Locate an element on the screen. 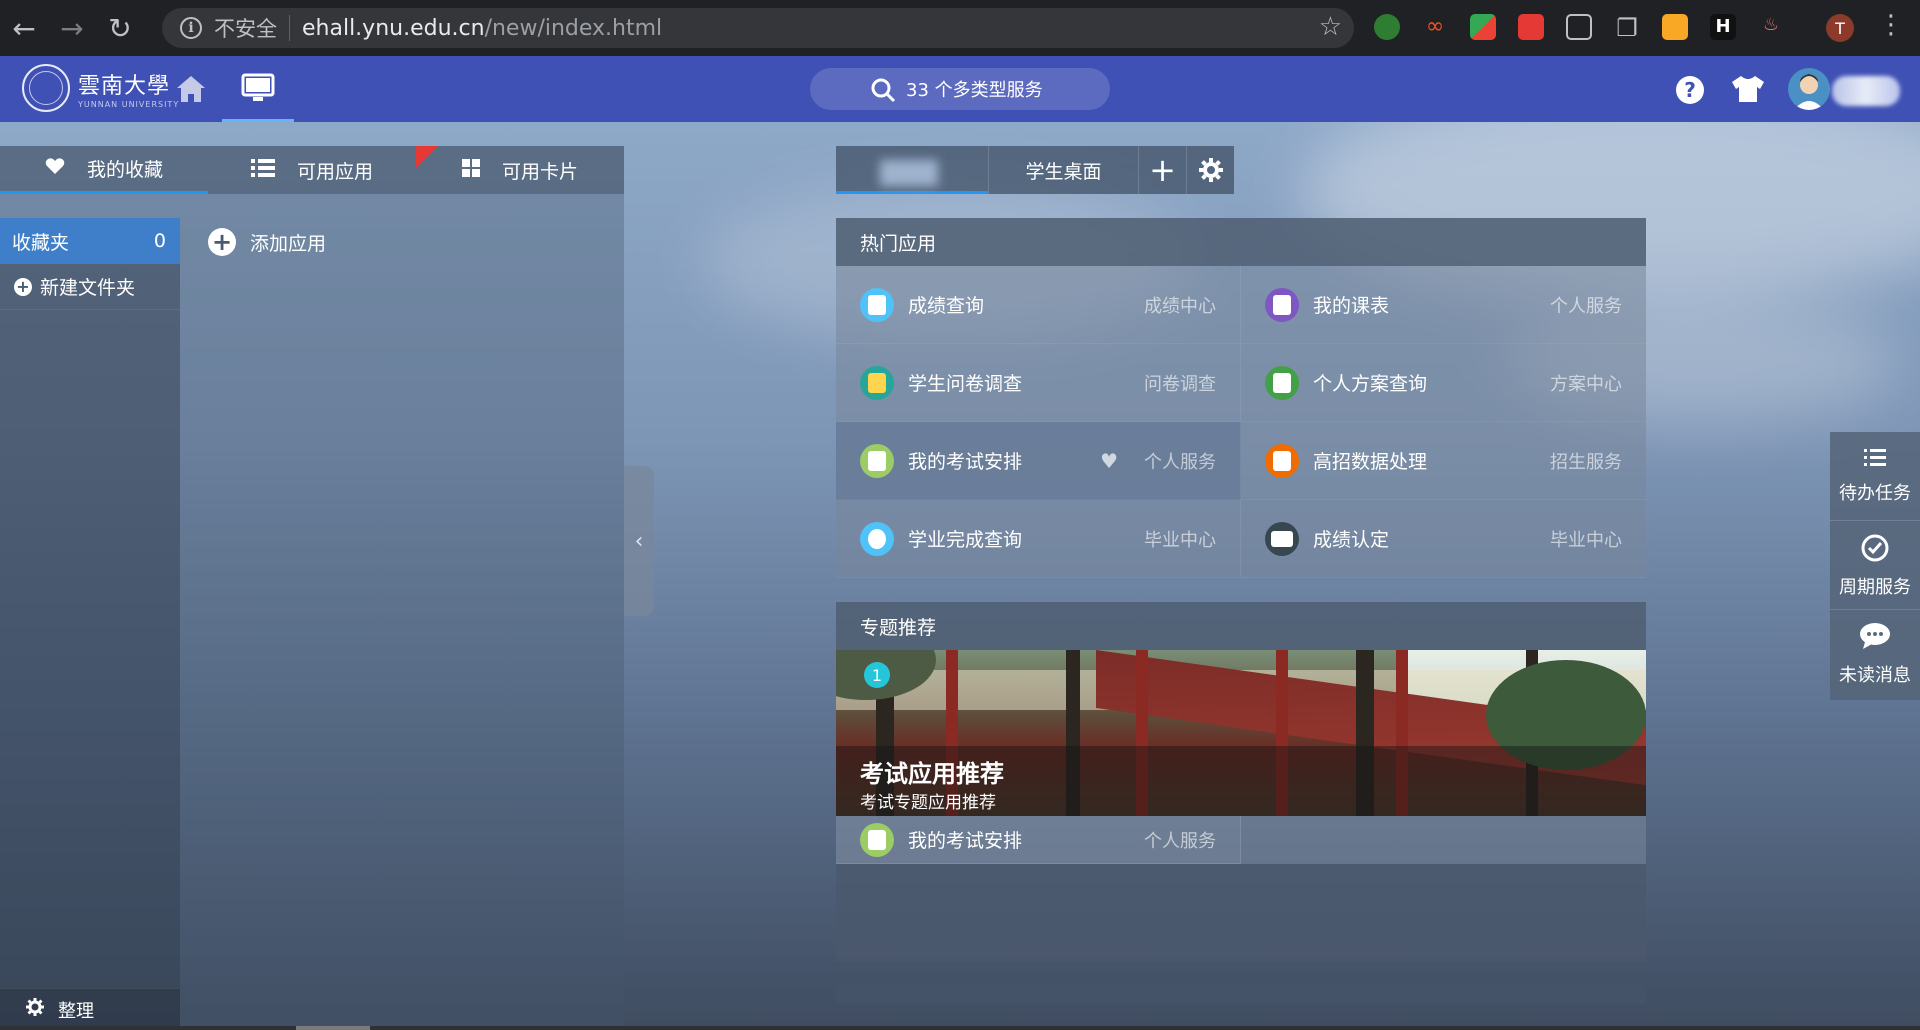 The height and width of the screenshot is (1030, 1920). tab-custom-desktop-blurred is located at coordinates (912, 170).